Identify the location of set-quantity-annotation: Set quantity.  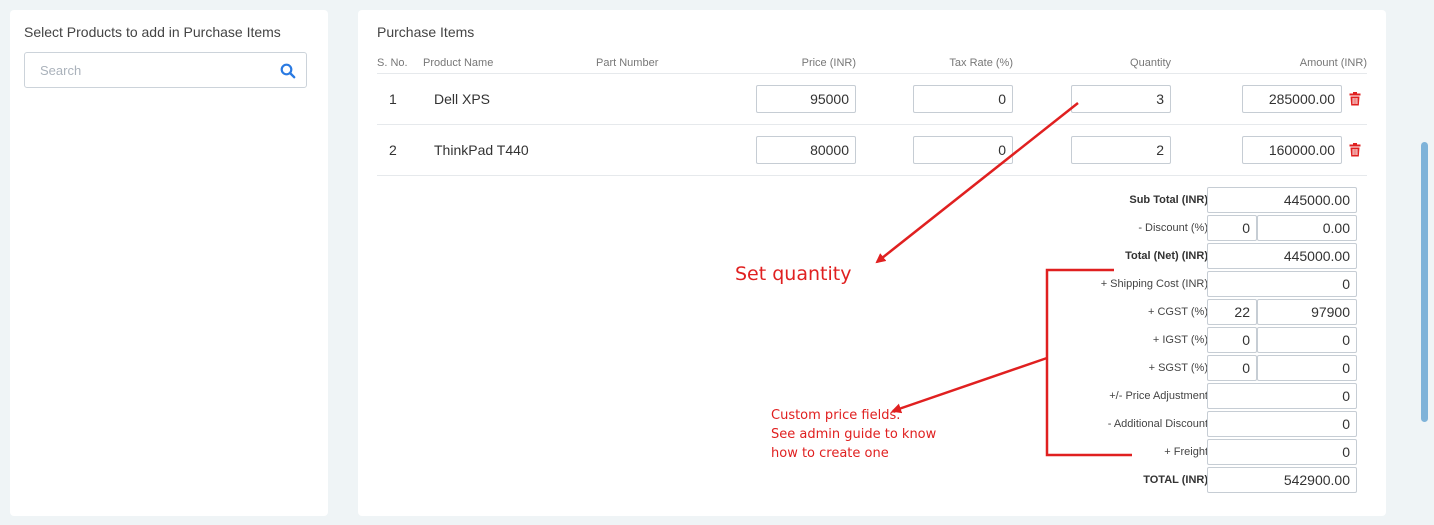
(793, 274).